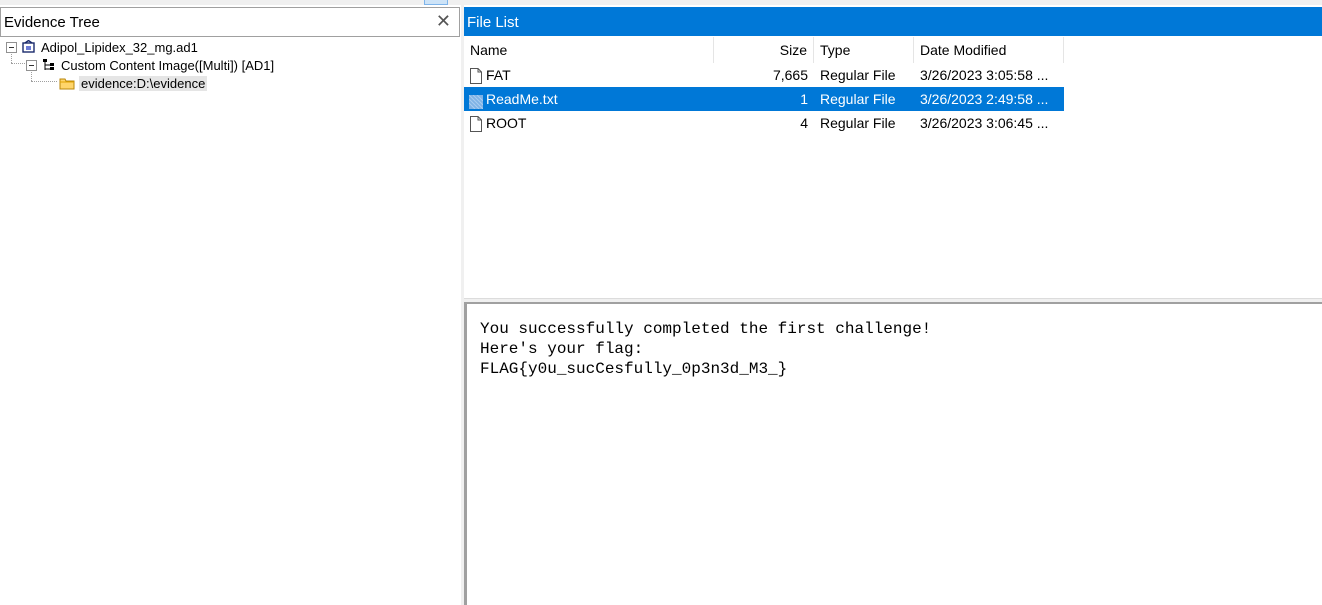 The height and width of the screenshot is (605, 1322). Describe the element at coordinates (67, 83) in the screenshot. I see `folder-icon` at that location.